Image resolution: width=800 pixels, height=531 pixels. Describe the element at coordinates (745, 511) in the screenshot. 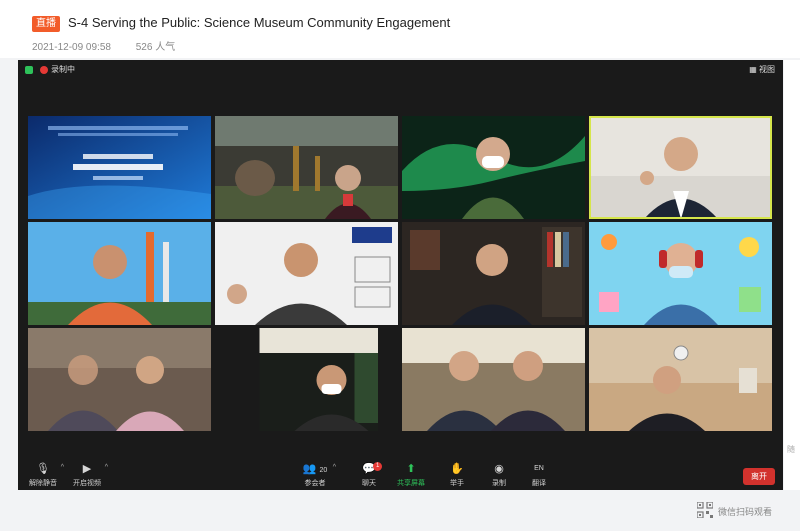

I see `scan-to-watch-label: 微信扫码观看` at that location.